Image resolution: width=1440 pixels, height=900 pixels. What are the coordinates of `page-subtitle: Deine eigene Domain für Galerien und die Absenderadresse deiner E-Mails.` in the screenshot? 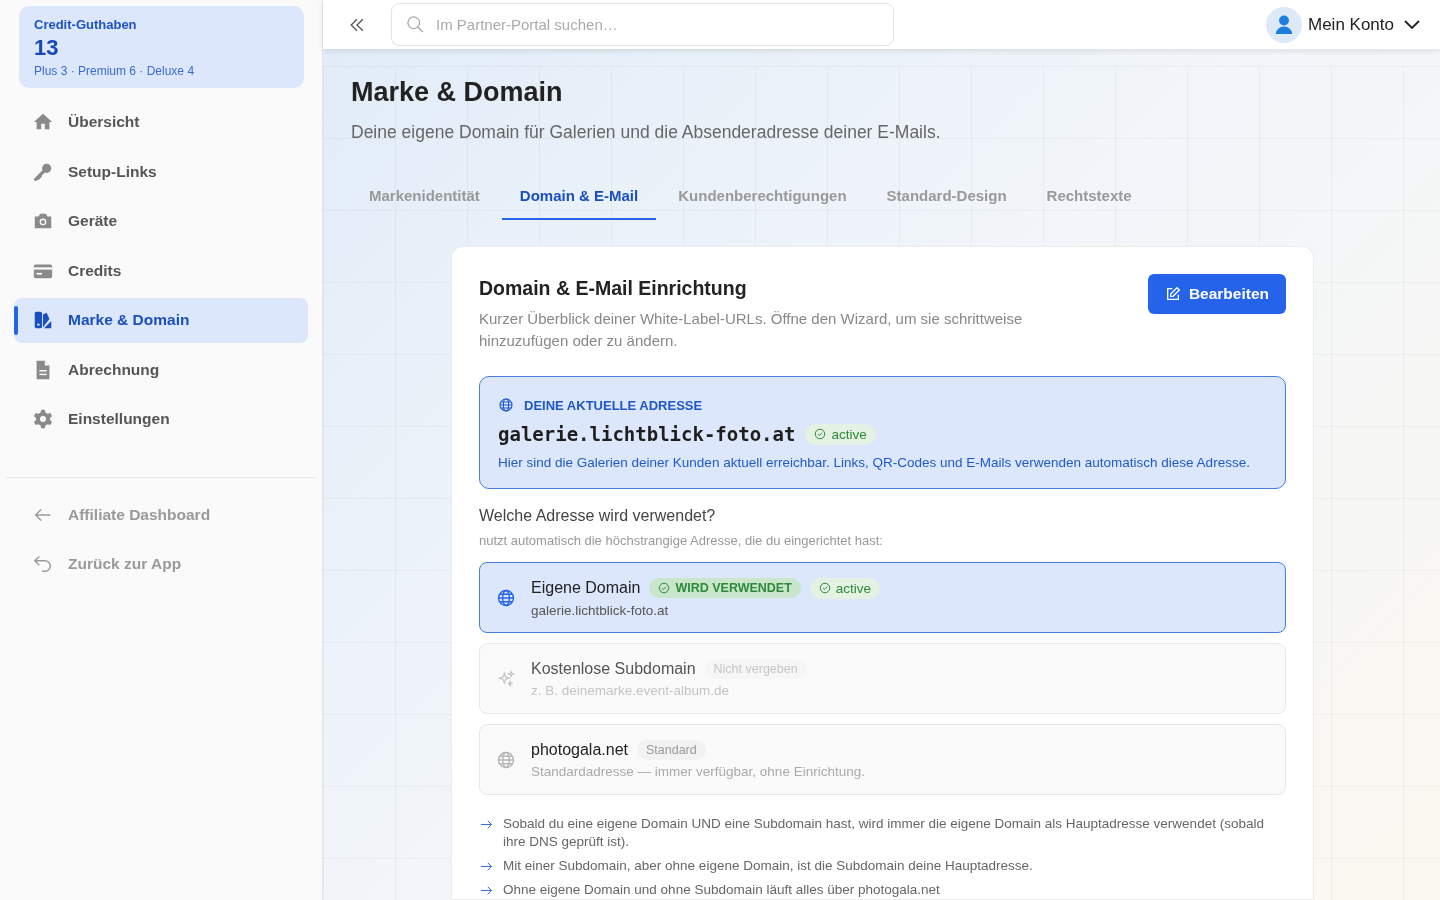 It's located at (646, 132).